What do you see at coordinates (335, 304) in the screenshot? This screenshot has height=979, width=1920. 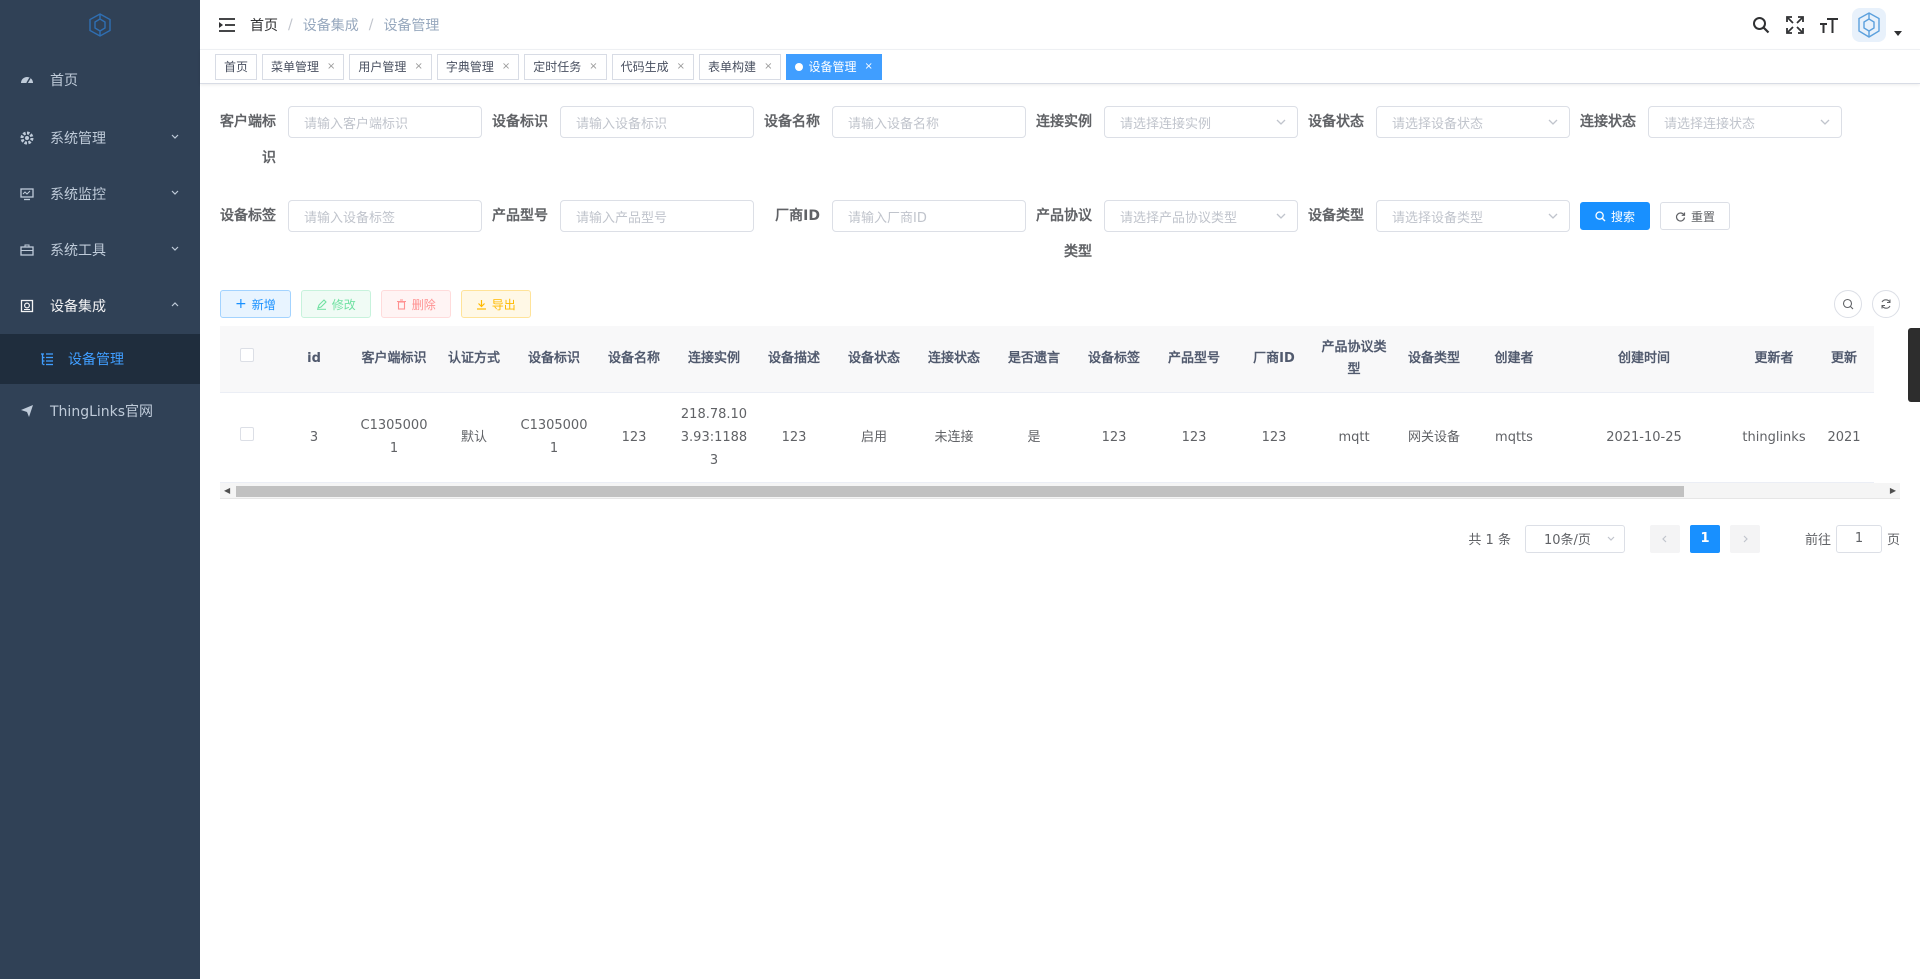 I see `edit-button: 修改` at bounding box center [335, 304].